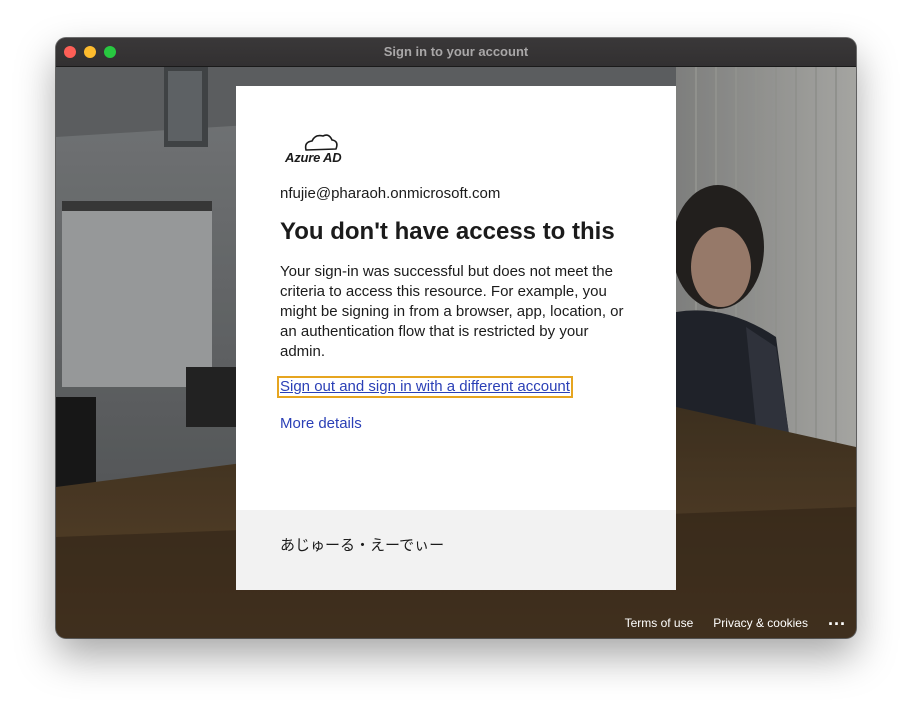 The image size is (912, 712). Describe the element at coordinates (313, 157) in the screenshot. I see `azure-ad-logo-text: Azure AD` at that location.